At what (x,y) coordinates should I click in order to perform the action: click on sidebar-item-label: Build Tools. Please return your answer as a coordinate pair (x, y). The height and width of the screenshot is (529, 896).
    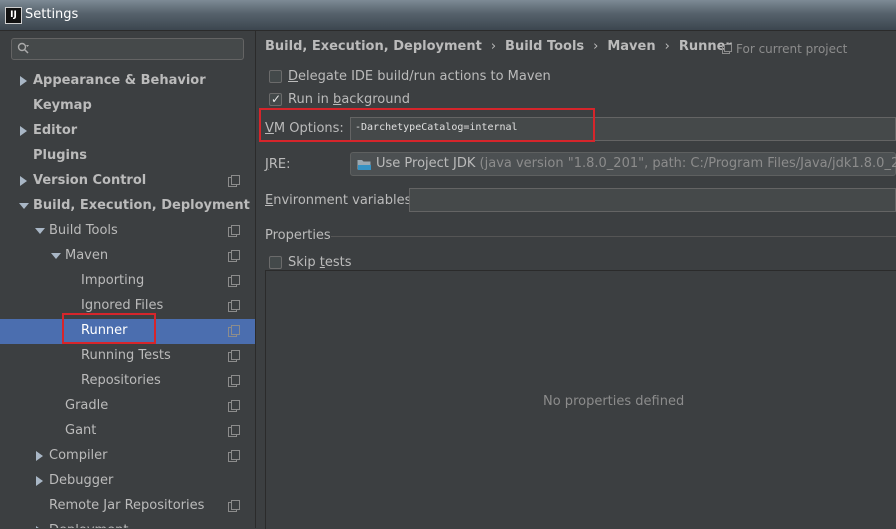
    Looking at the image, I should click on (83, 230).